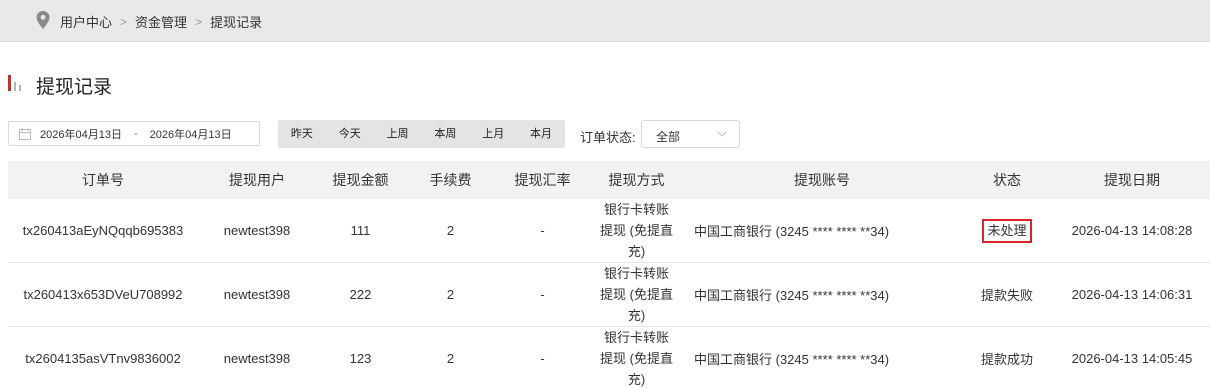  What do you see at coordinates (450, 180) in the screenshot?
I see `column-header-fee: 手续费` at bounding box center [450, 180].